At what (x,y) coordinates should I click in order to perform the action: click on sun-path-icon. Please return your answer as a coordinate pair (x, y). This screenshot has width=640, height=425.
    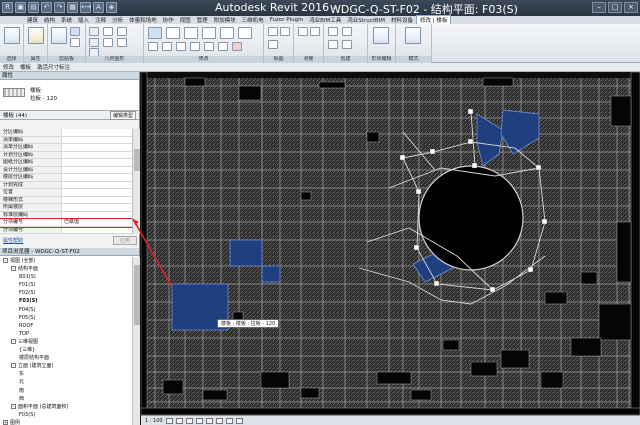
    Looking at the image, I should click on (189, 420).